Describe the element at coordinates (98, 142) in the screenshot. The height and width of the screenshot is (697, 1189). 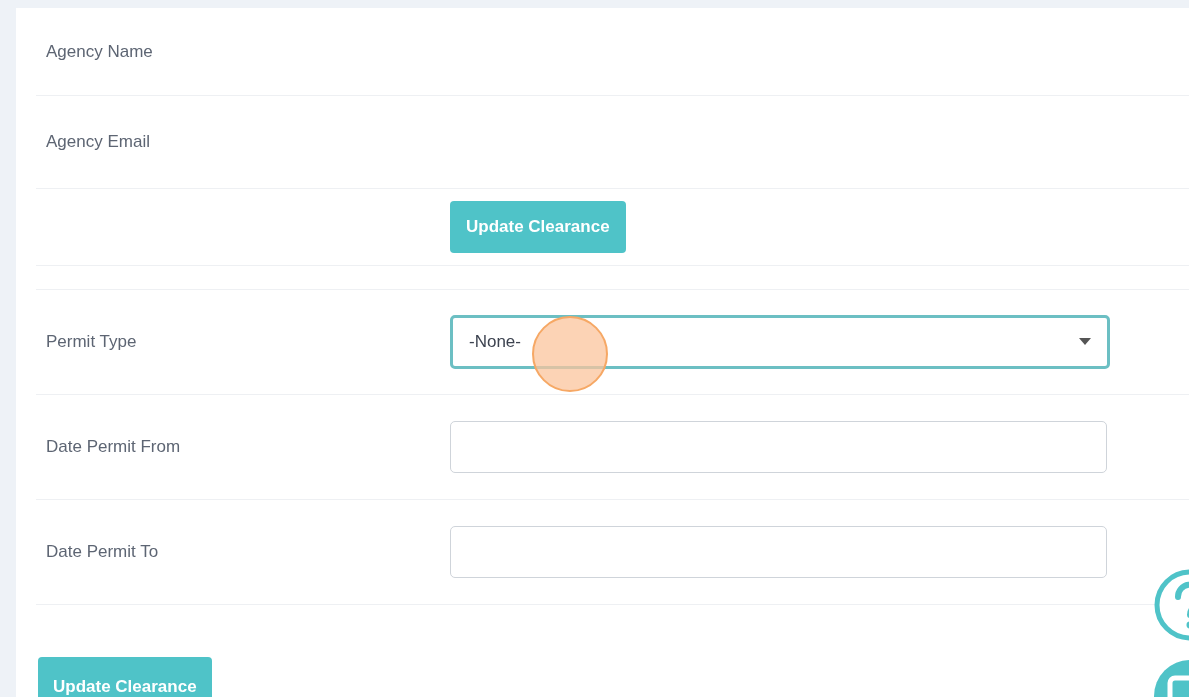
I see `field-label: Agency Email` at that location.